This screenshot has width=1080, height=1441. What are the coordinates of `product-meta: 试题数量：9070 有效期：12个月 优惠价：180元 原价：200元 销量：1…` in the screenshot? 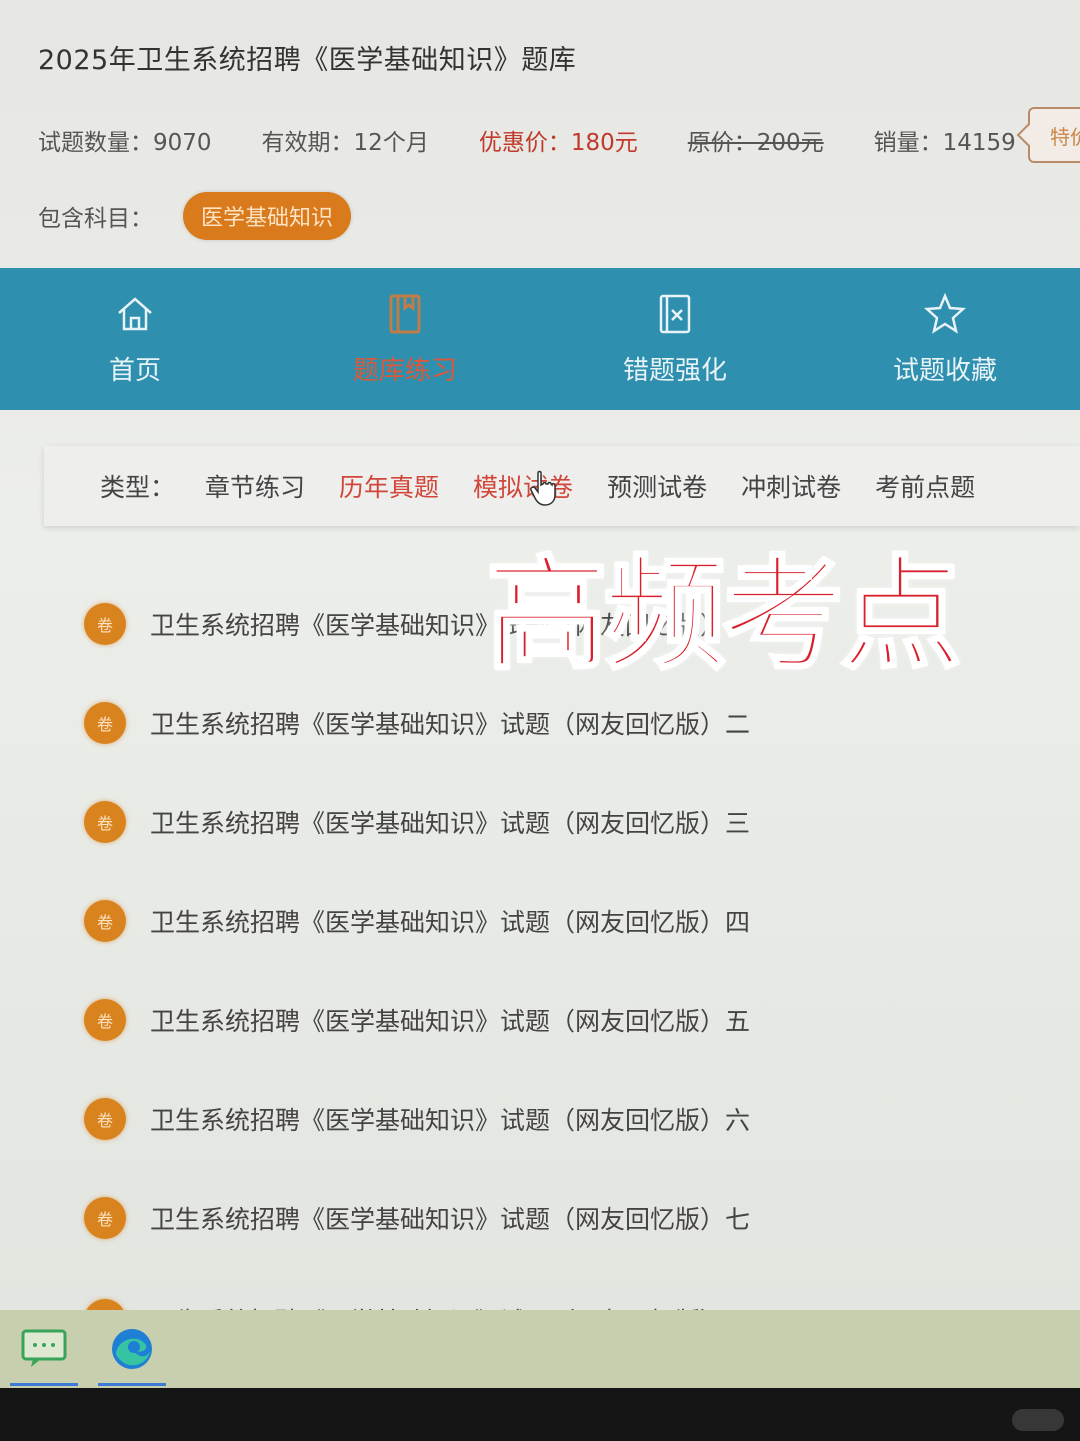 It's located at (559, 135).